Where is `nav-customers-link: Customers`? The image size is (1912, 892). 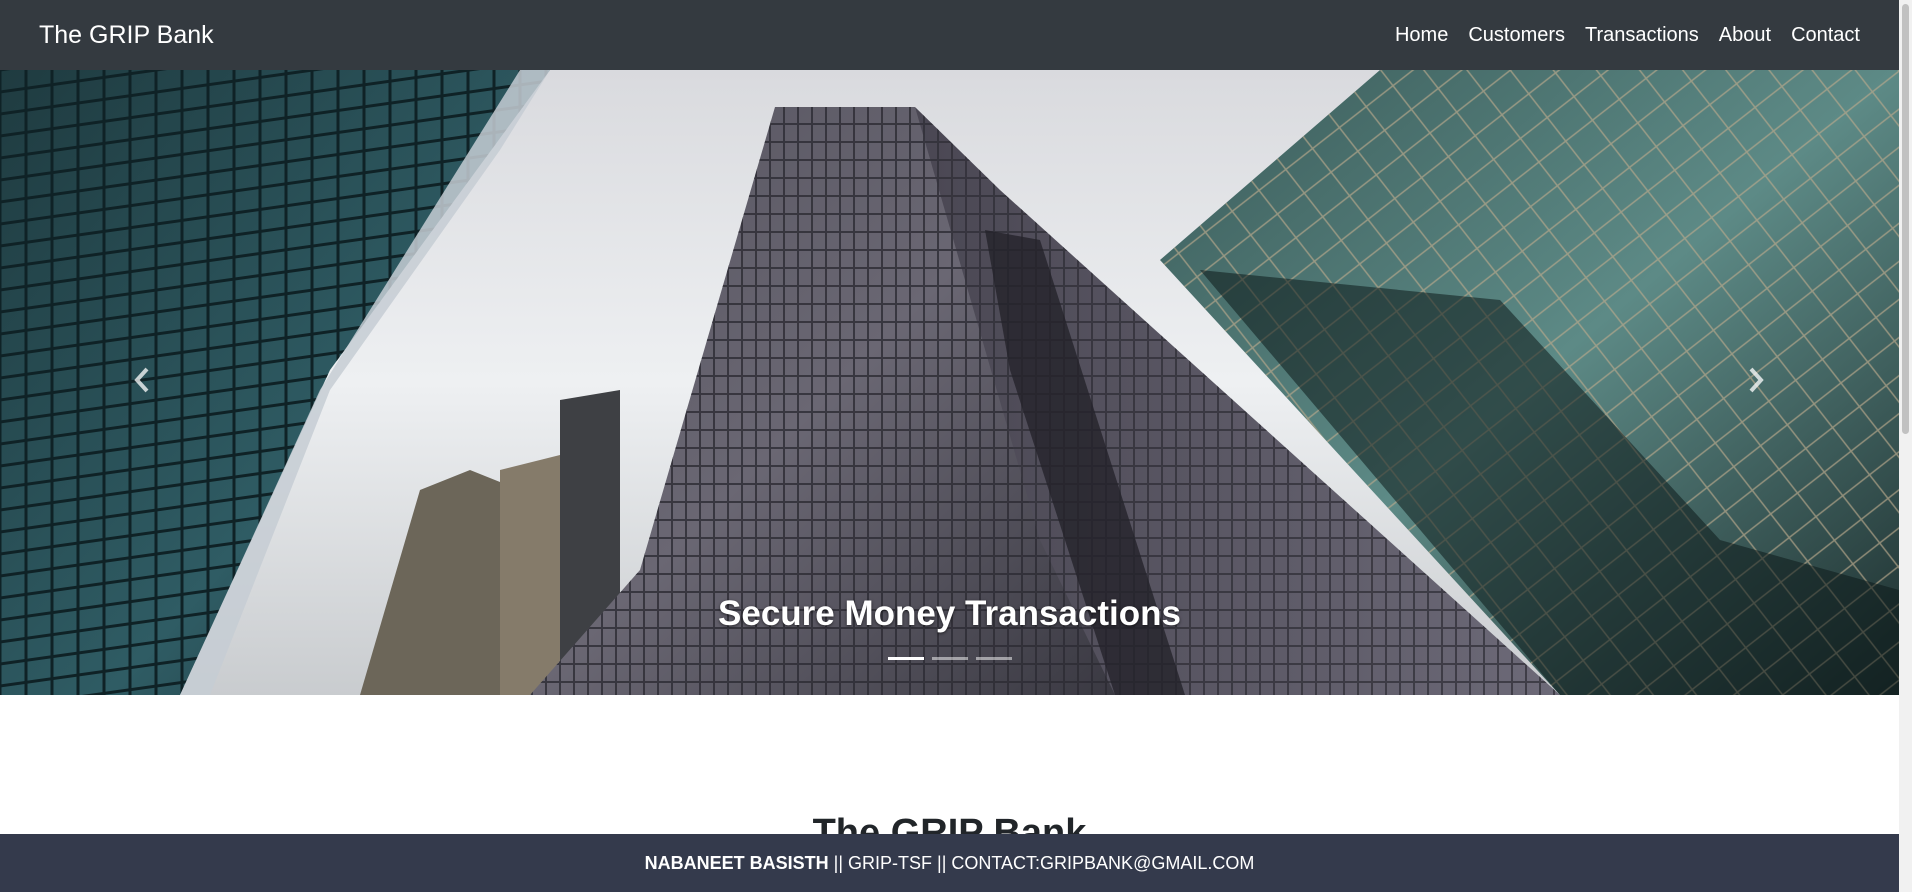
nav-customers-link: Customers is located at coordinates (1516, 35).